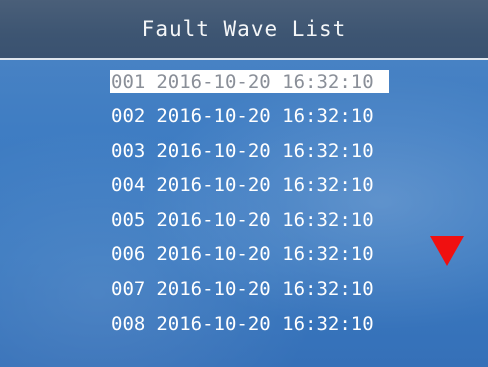  I want to click on list-item: 003 2016-10-20 16:32:10, so click(255, 150).